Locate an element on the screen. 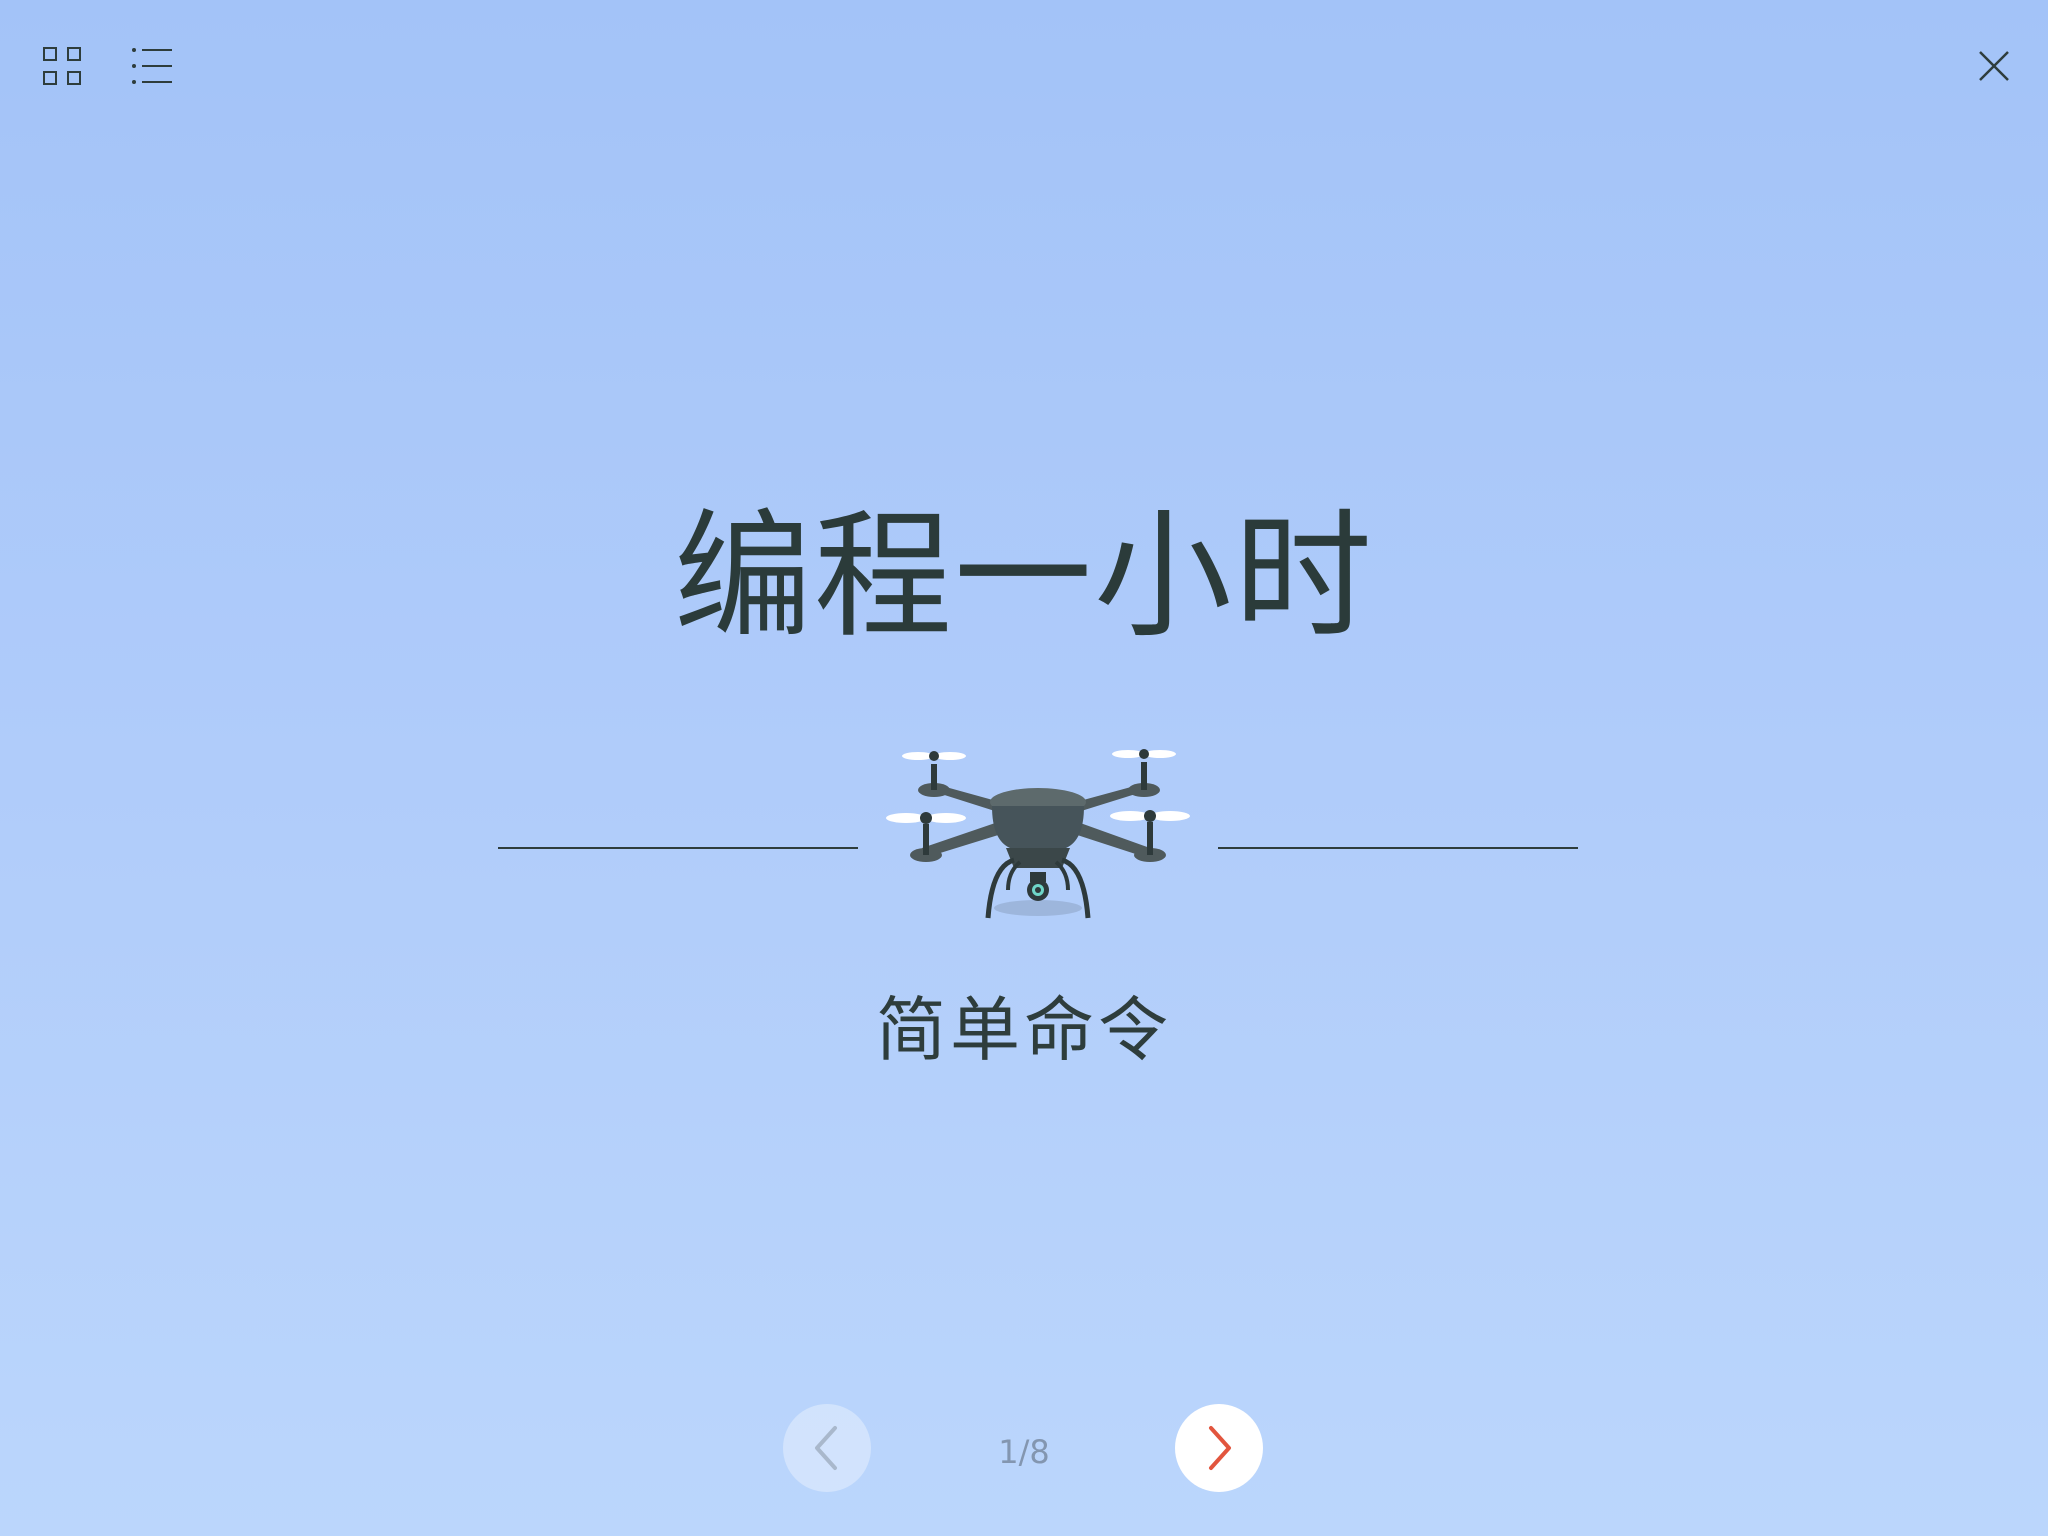  grid-view-button is located at coordinates (62, 66).